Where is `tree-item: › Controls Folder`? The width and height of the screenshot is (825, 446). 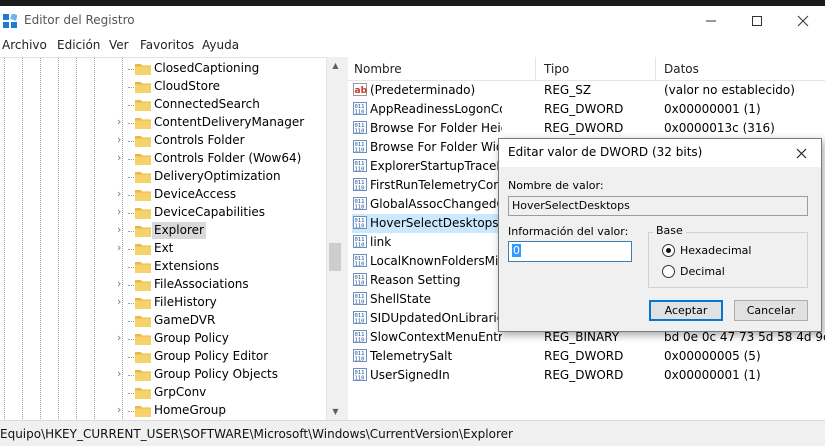 tree-item: › Controls Folder is located at coordinates (163, 141).